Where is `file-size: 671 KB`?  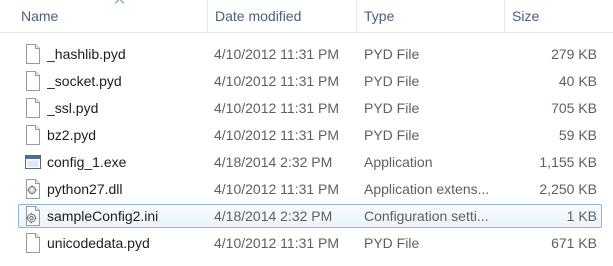 file-size: 671 KB is located at coordinates (574, 243).